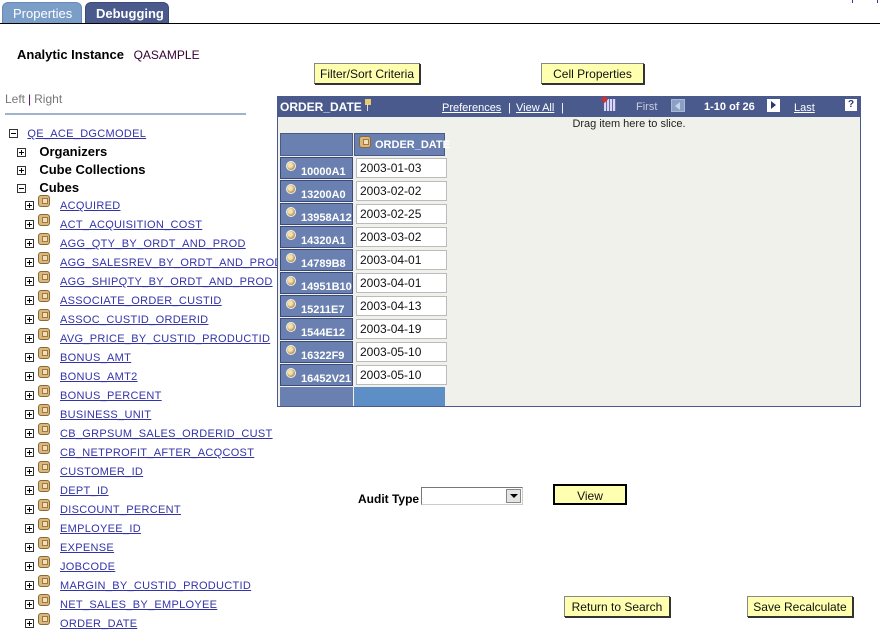 This screenshot has width=880, height=634. What do you see at coordinates (401, 191) in the screenshot?
I see `grid-cell: 2003-02-02` at bounding box center [401, 191].